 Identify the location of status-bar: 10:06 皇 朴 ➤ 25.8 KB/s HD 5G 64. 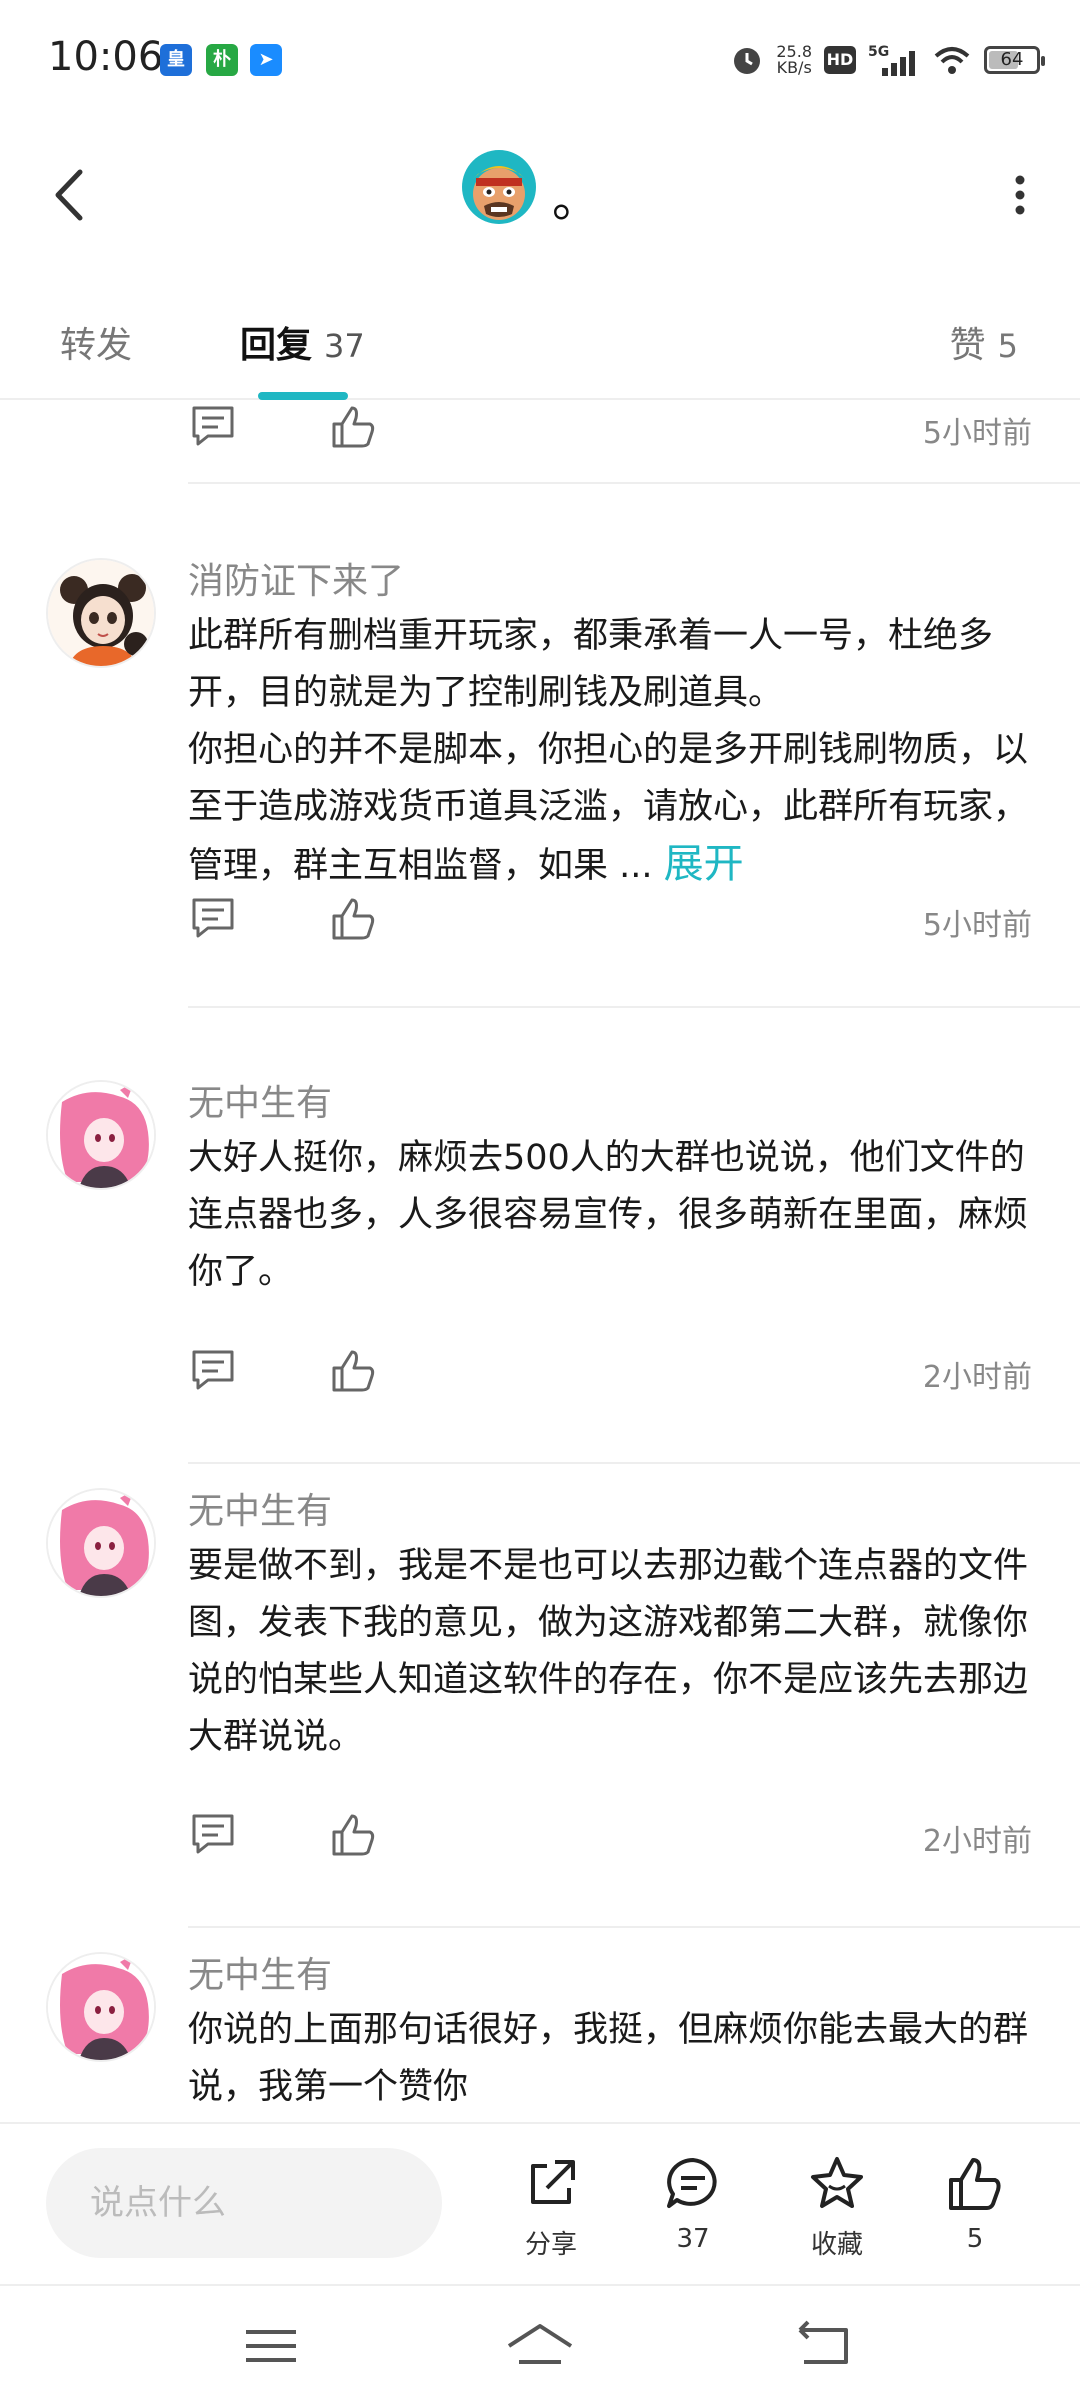
(540, 60).